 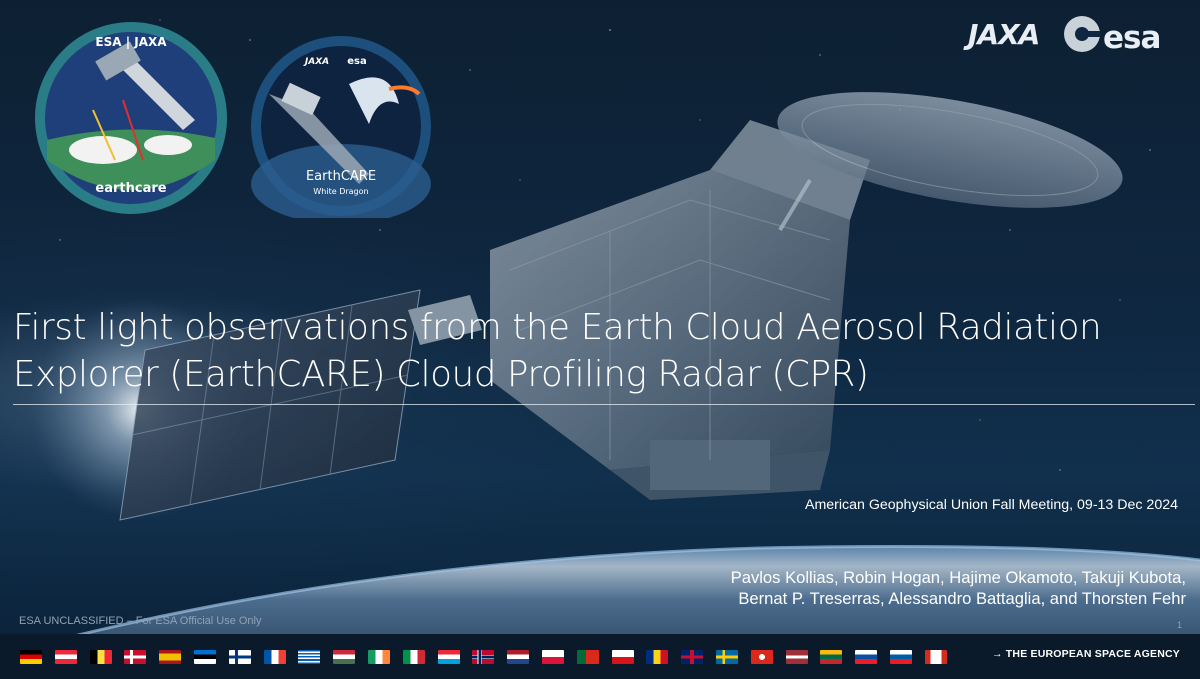 I want to click on patch-right-subtitle: White Dragon, so click(x=340, y=191).